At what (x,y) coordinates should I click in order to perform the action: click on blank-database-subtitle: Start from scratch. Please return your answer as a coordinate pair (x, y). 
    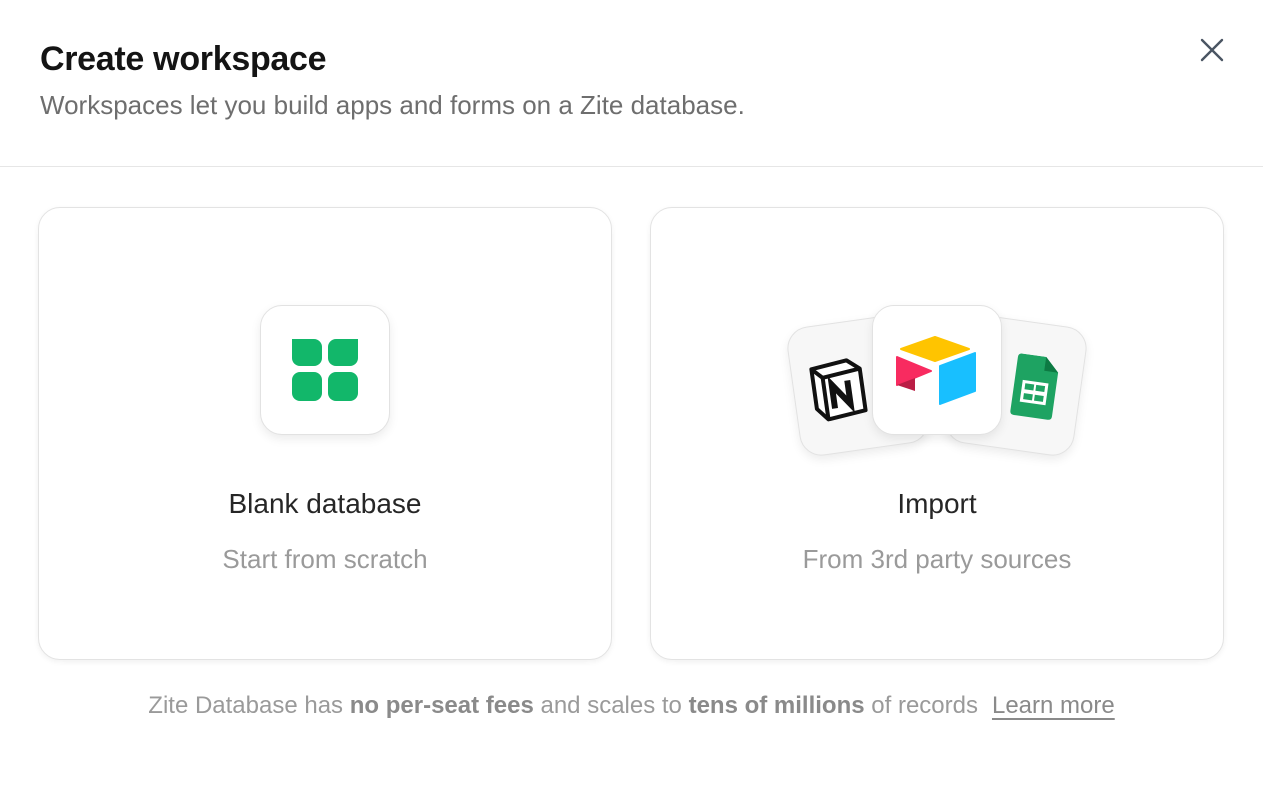
    Looking at the image, I should click on (325, 559).